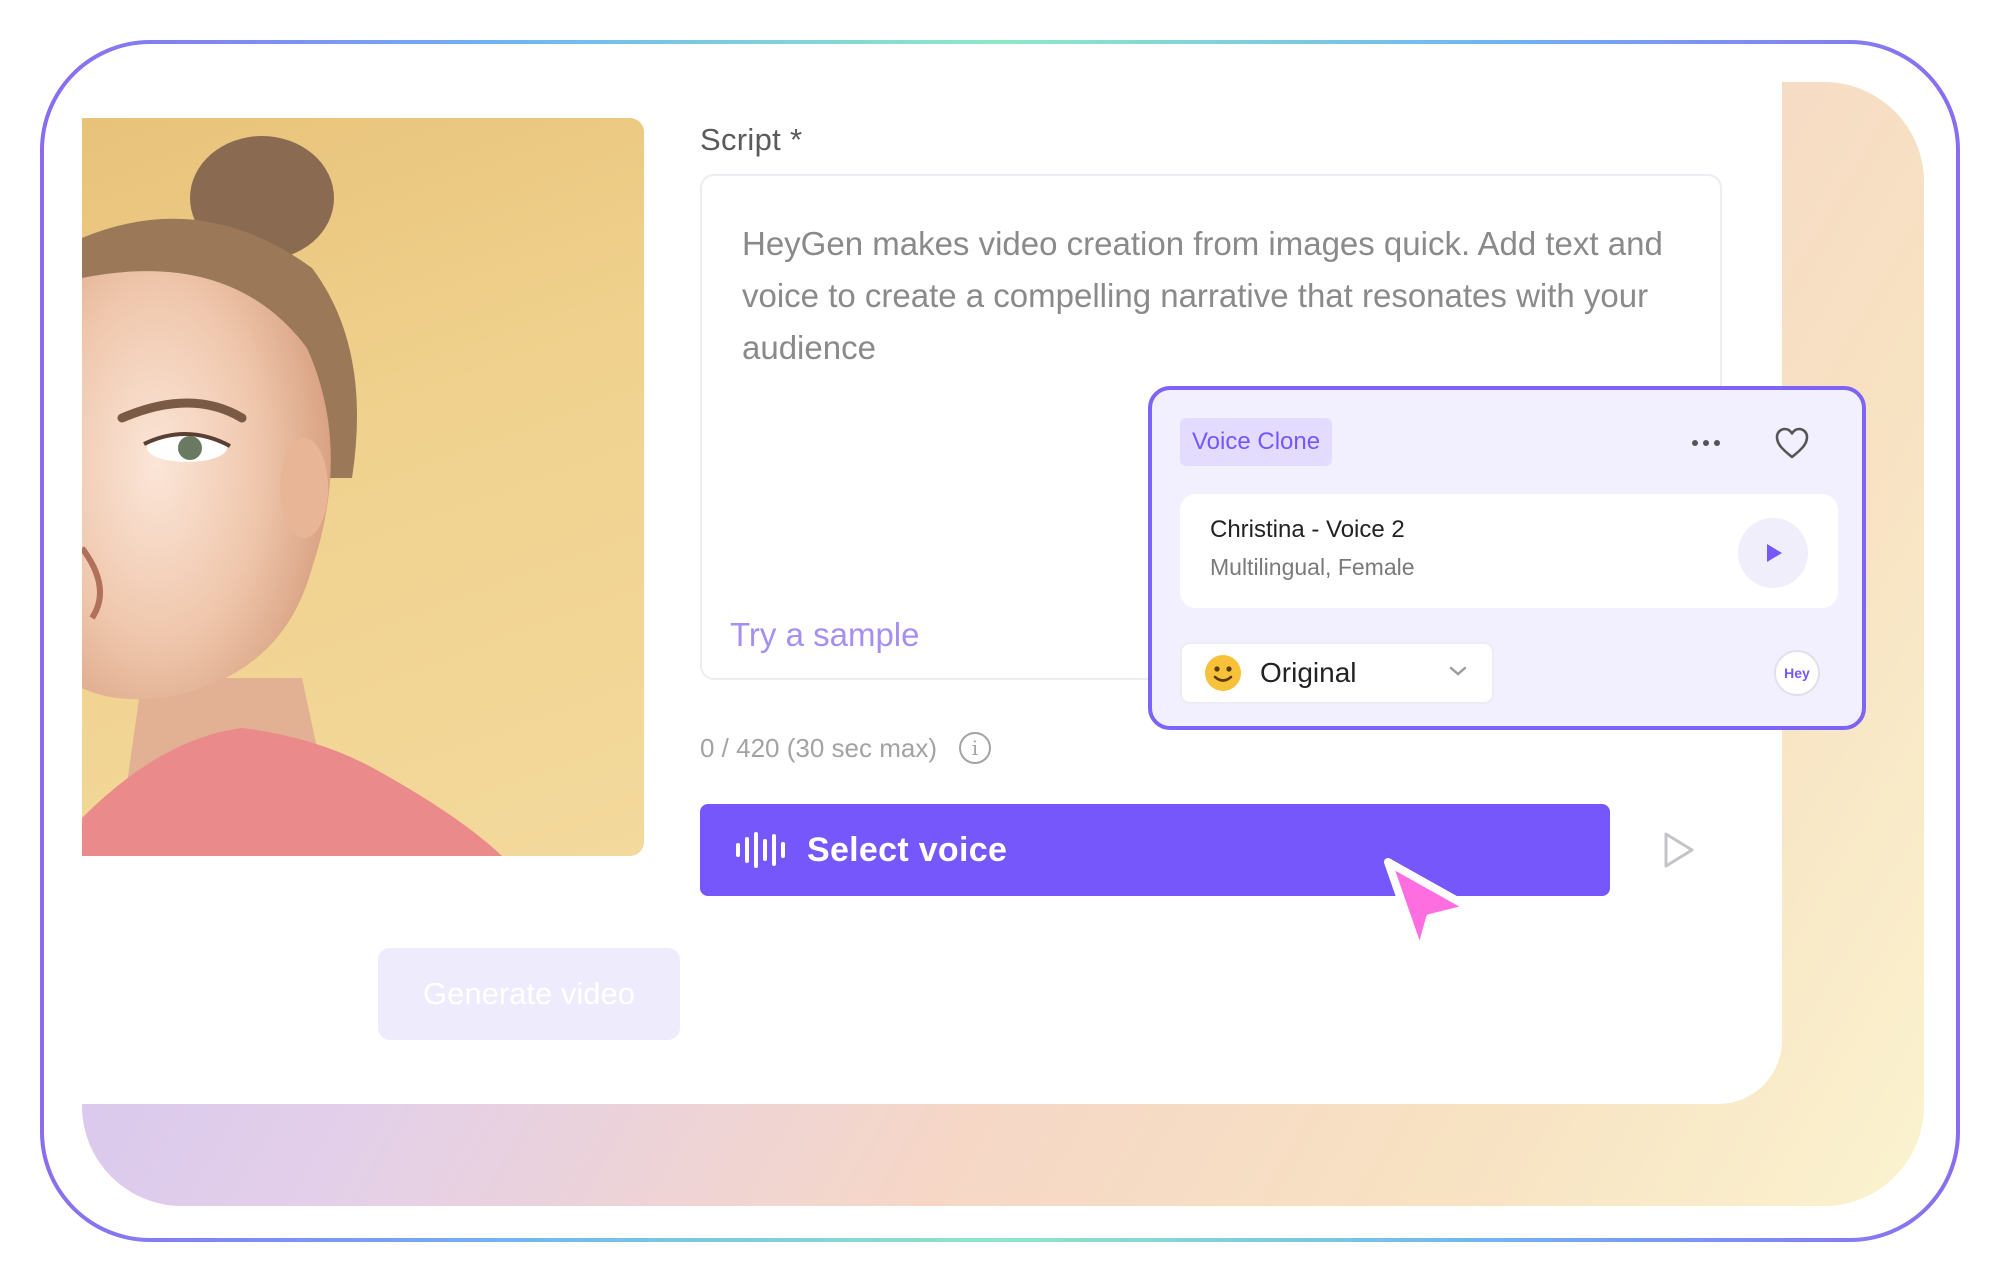 The image size is (2000, 1280). What do you see at coordinates (907, 849) in the screenshot?
I see `select-voice-label: Select voice` at bounding box center [907, 849].